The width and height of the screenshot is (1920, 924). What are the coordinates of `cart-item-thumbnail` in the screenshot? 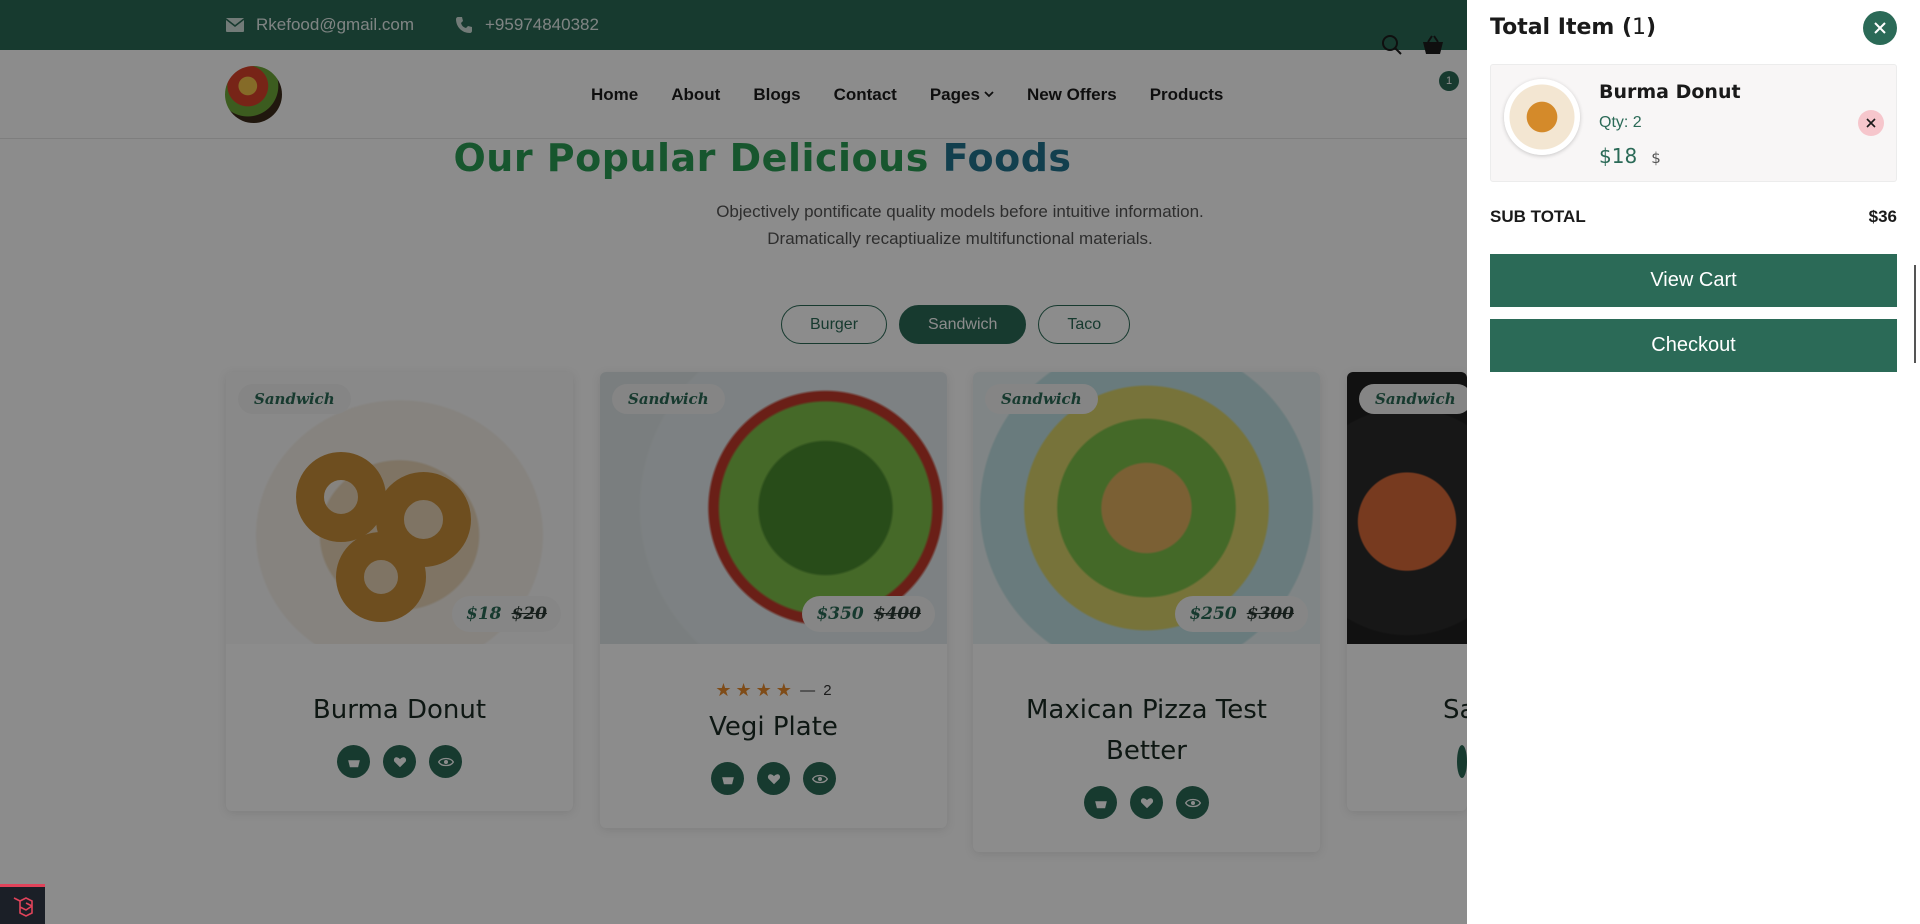 It's located at (1542, 117).